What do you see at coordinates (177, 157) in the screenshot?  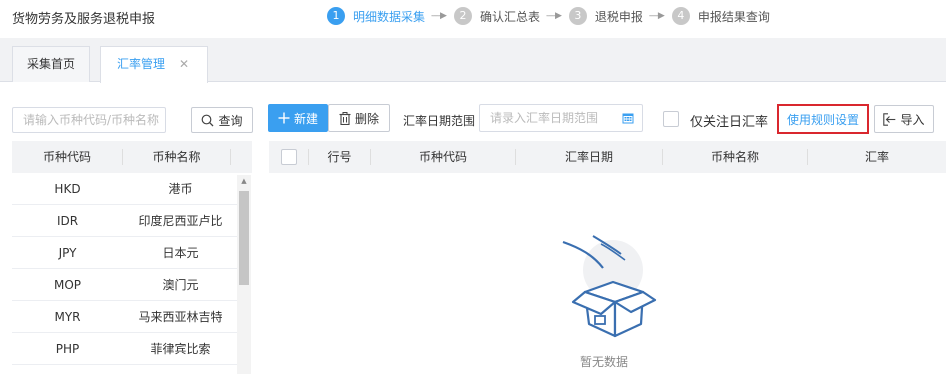 I see `column-header-name: 币种名称` at bounding box center [177, 157].